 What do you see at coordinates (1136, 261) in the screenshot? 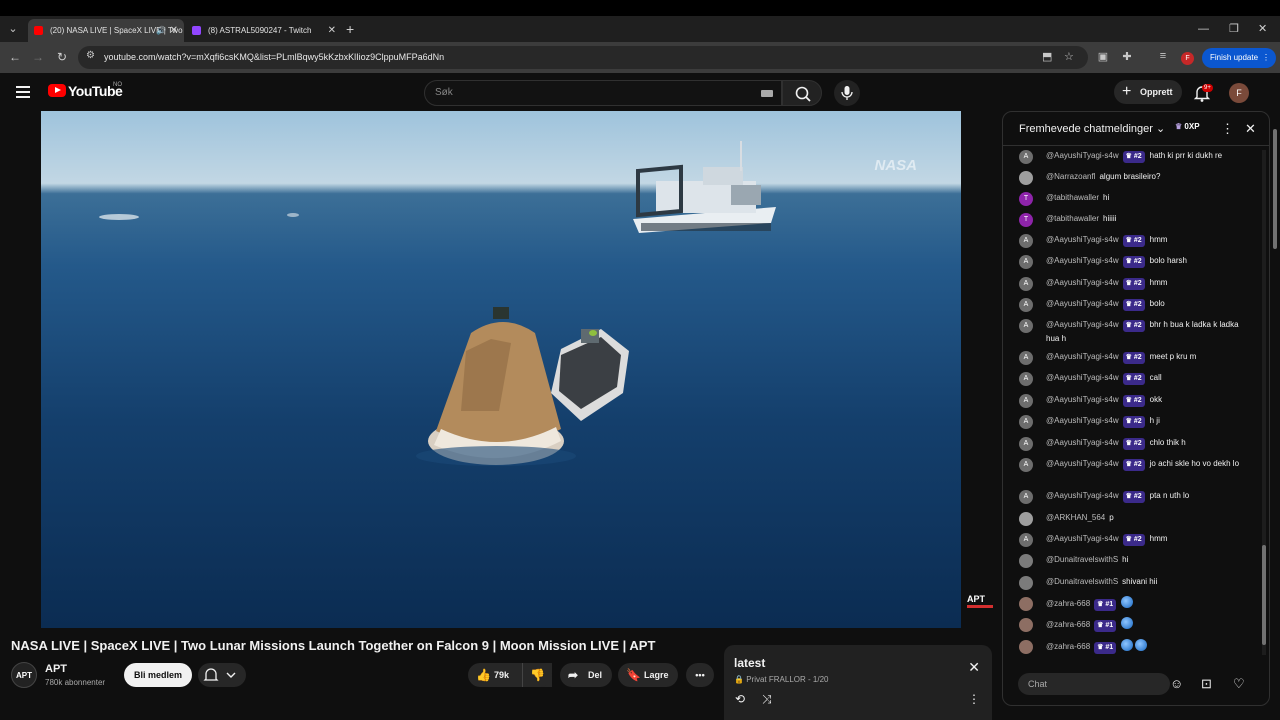
I see `chat-message: A @AayushiTyagi-s4w ♛ #2 bolo harsh` at bounding box center [1136, 261].